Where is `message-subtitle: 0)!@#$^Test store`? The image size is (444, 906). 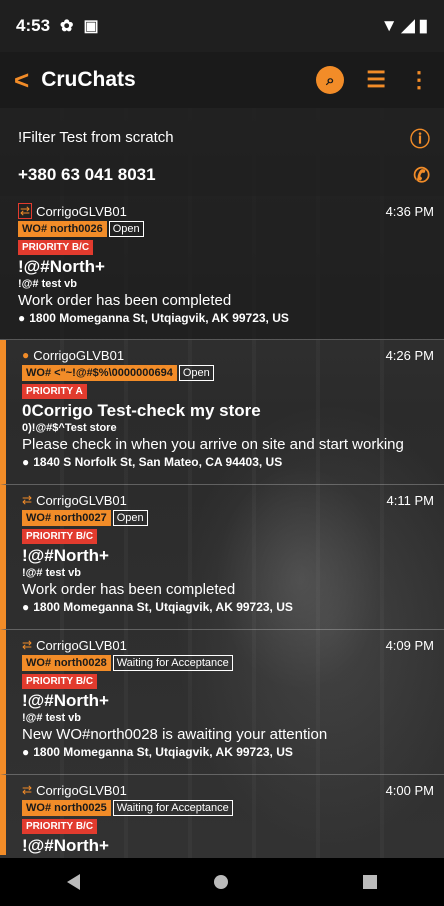
message-subtitle: 0)!@#$^Test store is located at coordinates (69, 428).